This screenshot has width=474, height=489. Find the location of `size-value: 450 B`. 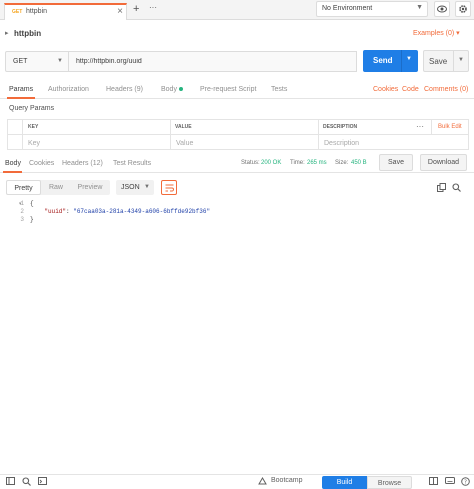

size-value: 450 B is located at coordinates (359, 163).